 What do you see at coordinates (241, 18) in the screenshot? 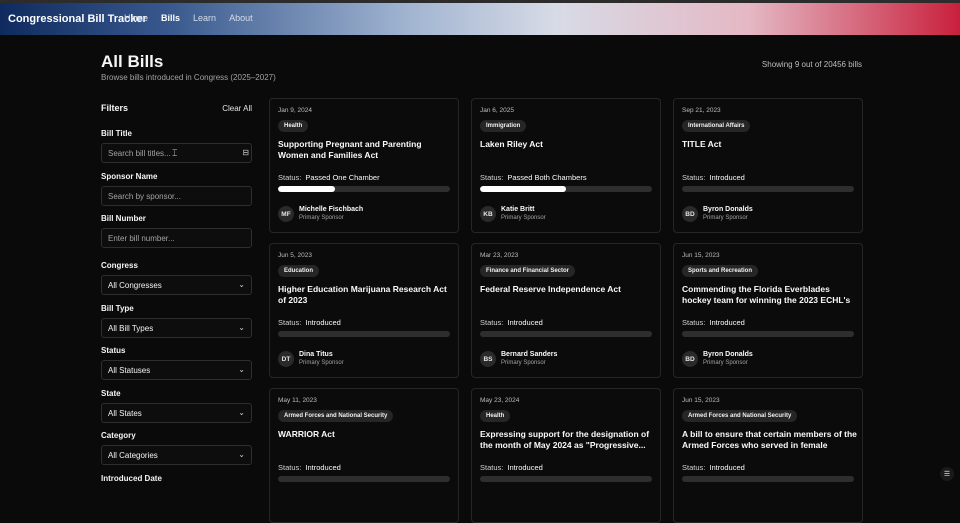
I see `nav-about: About` at bounding box center [241, 18].